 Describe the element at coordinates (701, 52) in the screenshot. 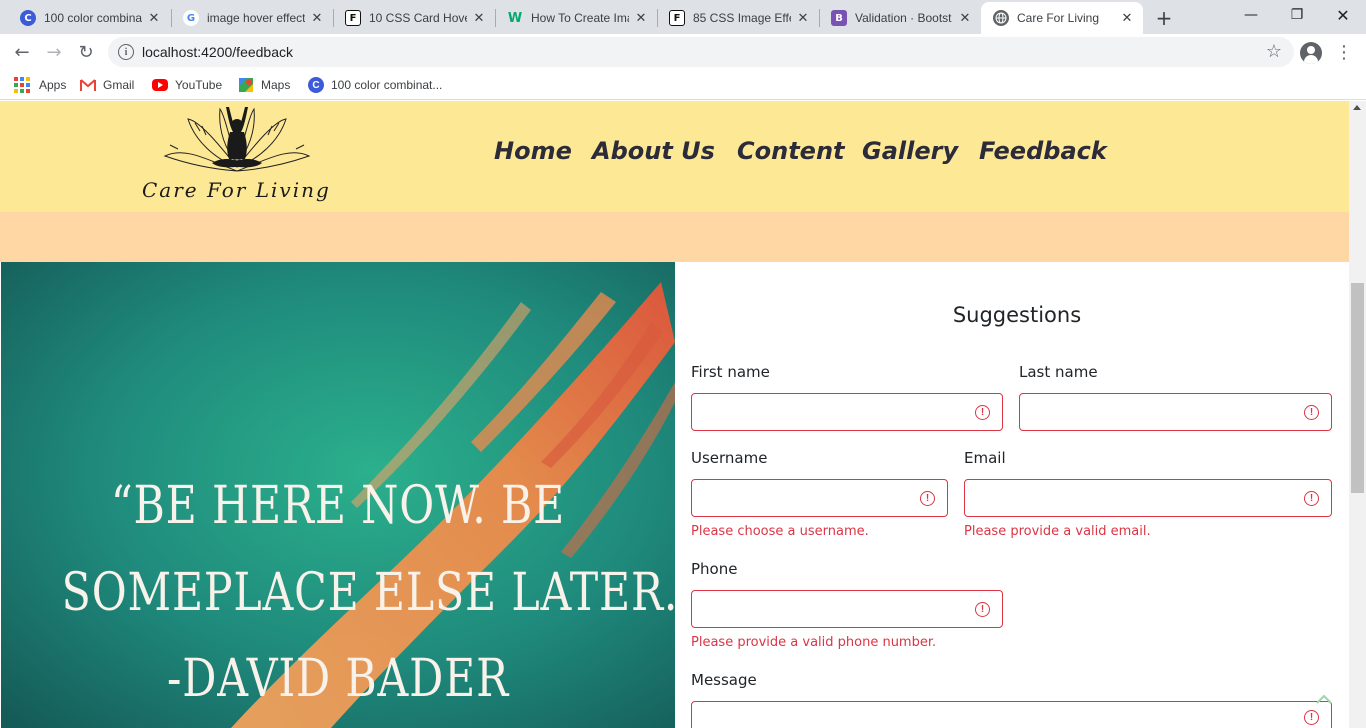

I see `address-bar: i localhost:4200/feedback ☆` at that location.